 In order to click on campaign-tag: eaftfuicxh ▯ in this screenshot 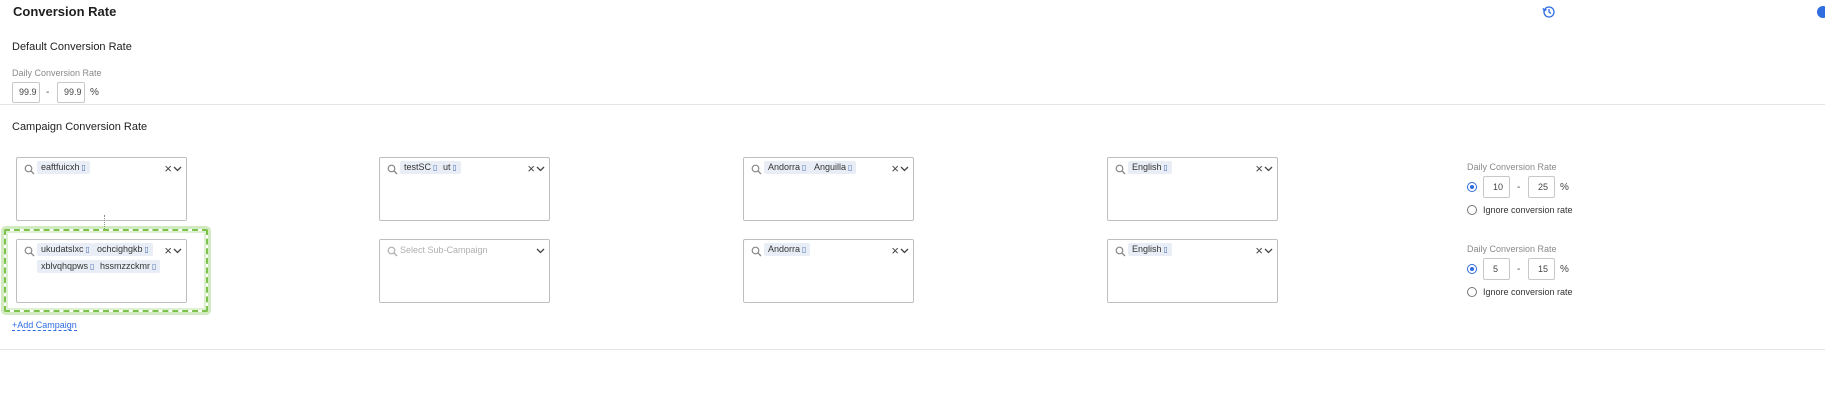, I will do `click(63, 167)`.